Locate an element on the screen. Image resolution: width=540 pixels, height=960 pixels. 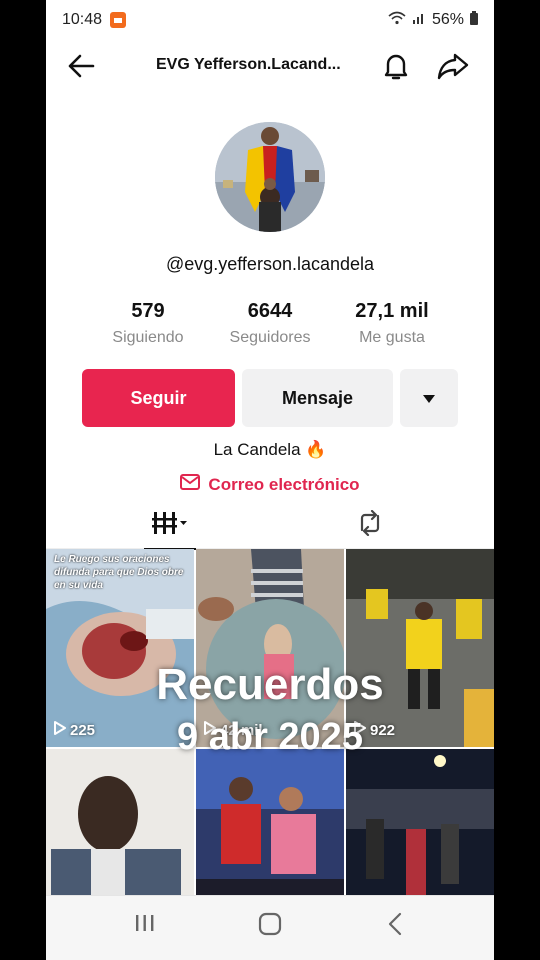
memories-overlay: Recuerdos 9 abr 2025 is located at coordinates (270, 709).